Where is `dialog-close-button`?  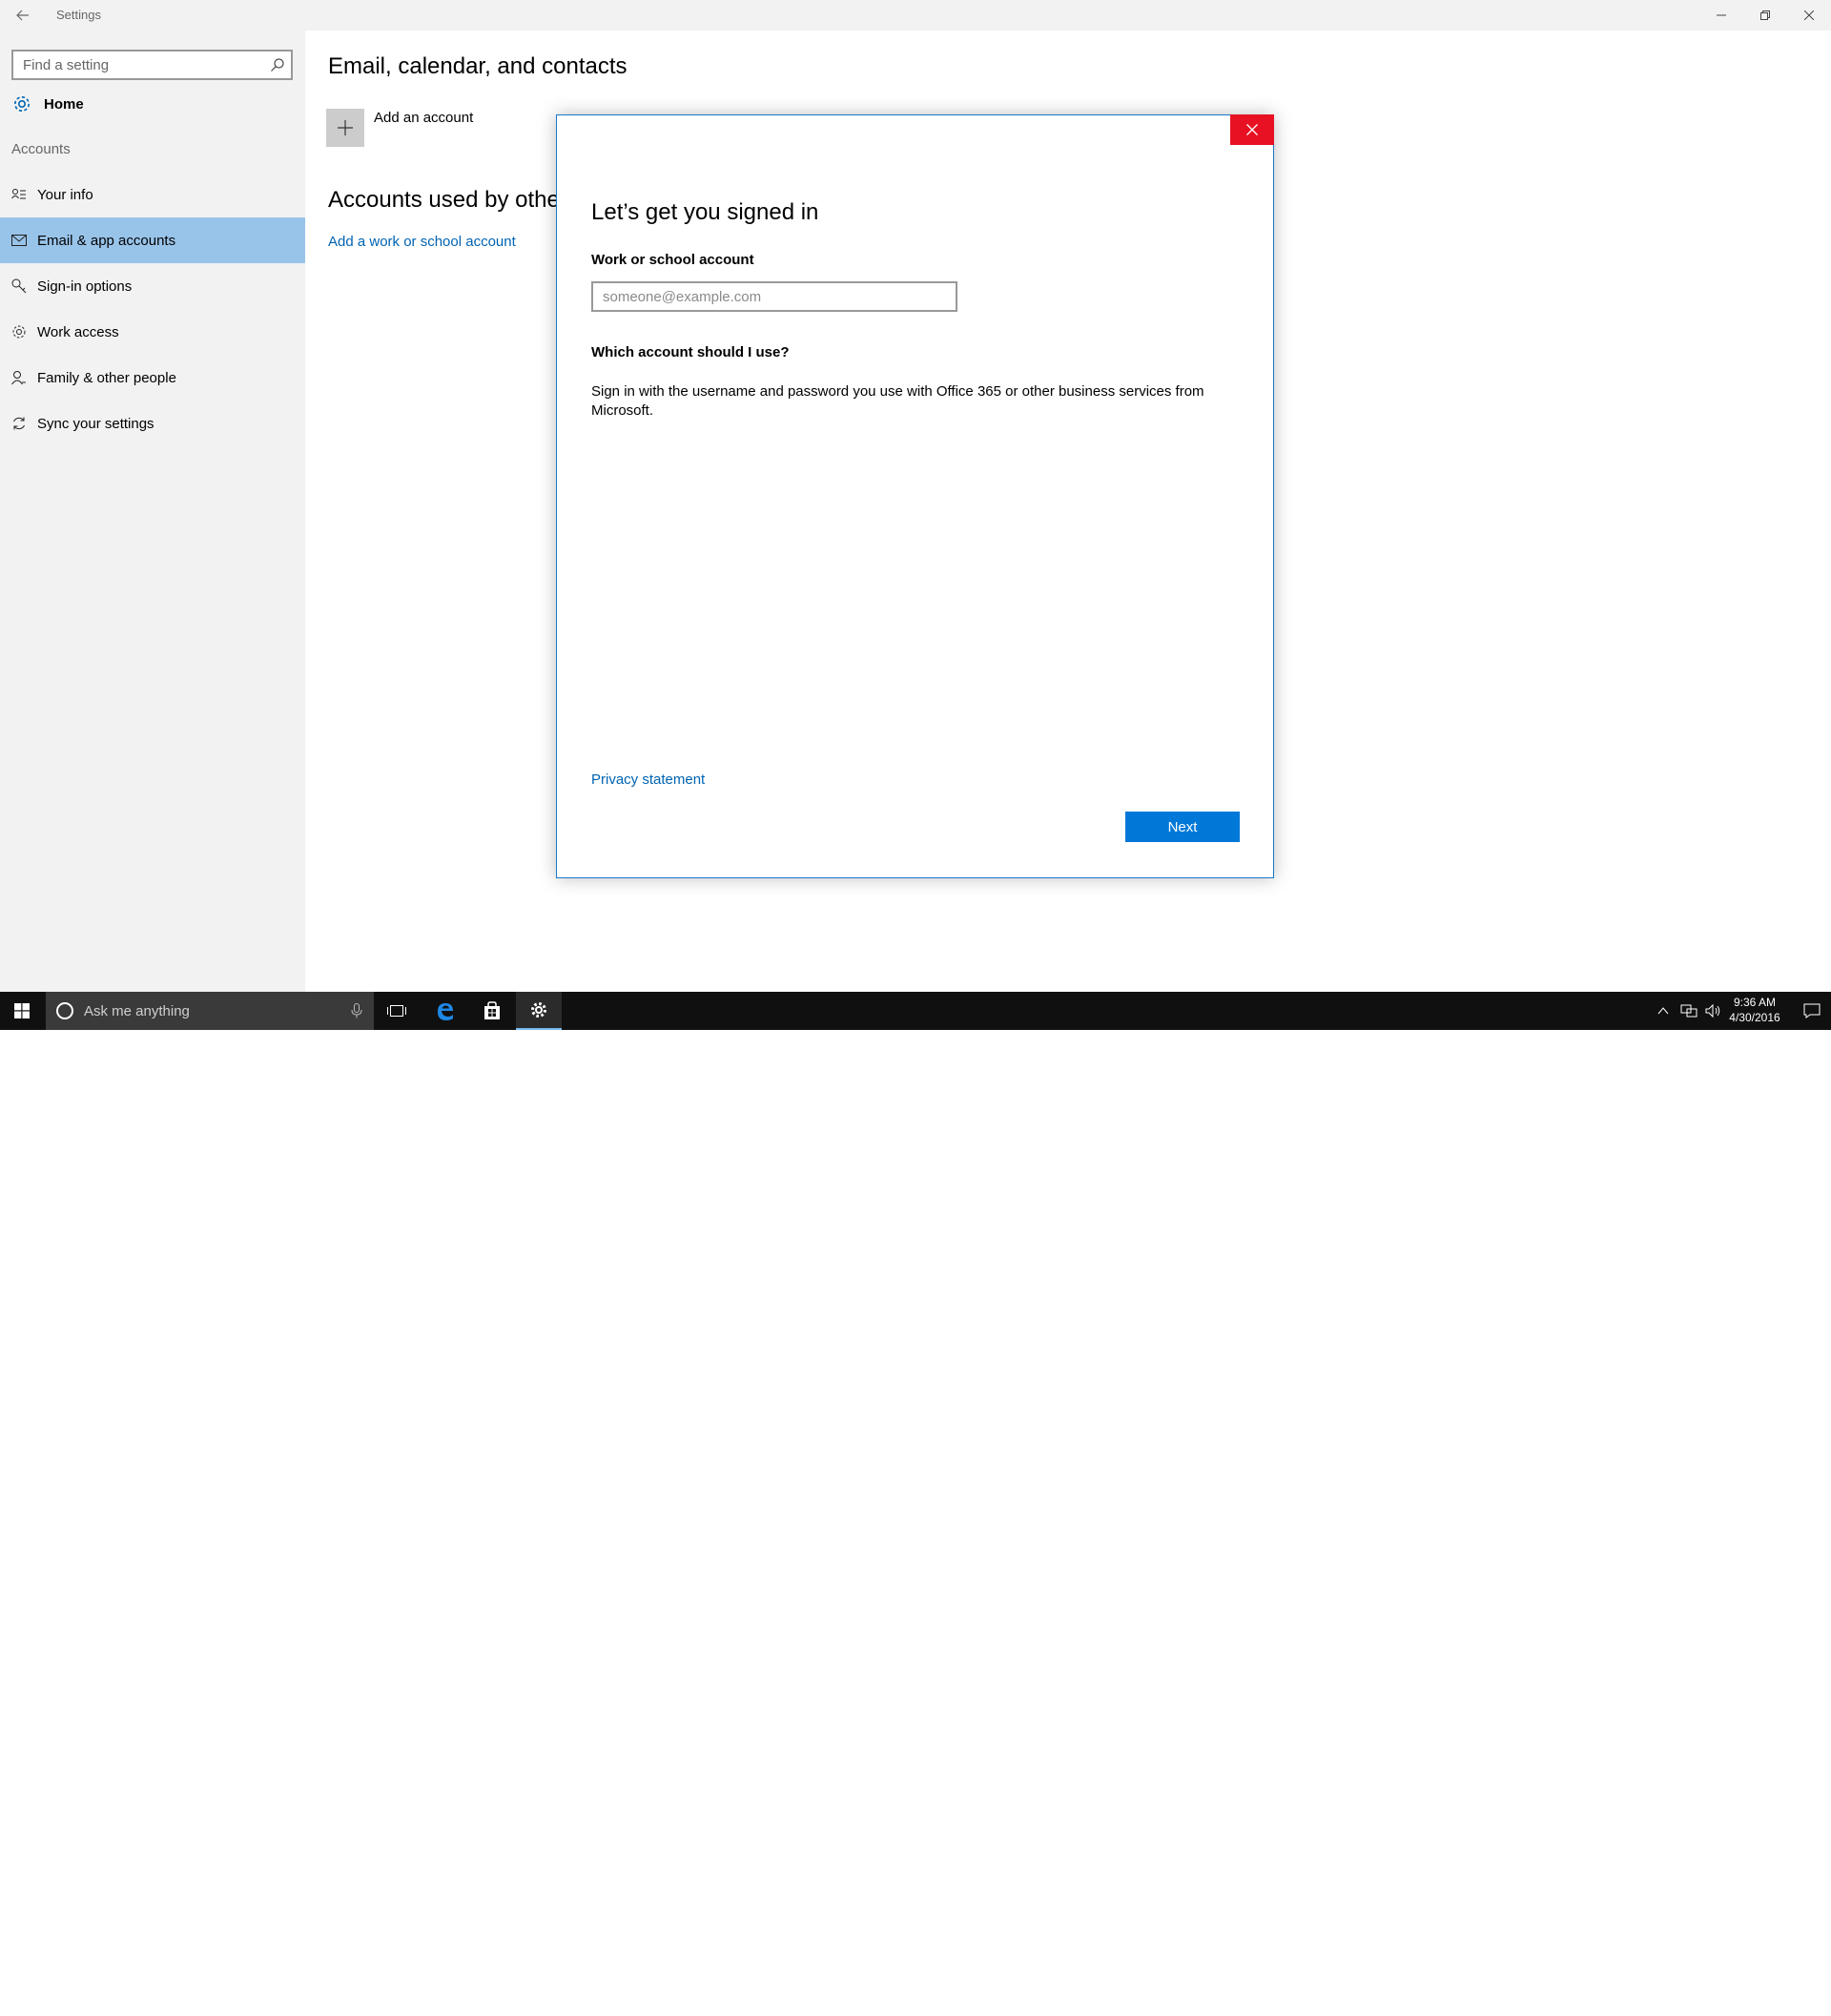 dialog-close-button is located at coordinates (1252, 129).